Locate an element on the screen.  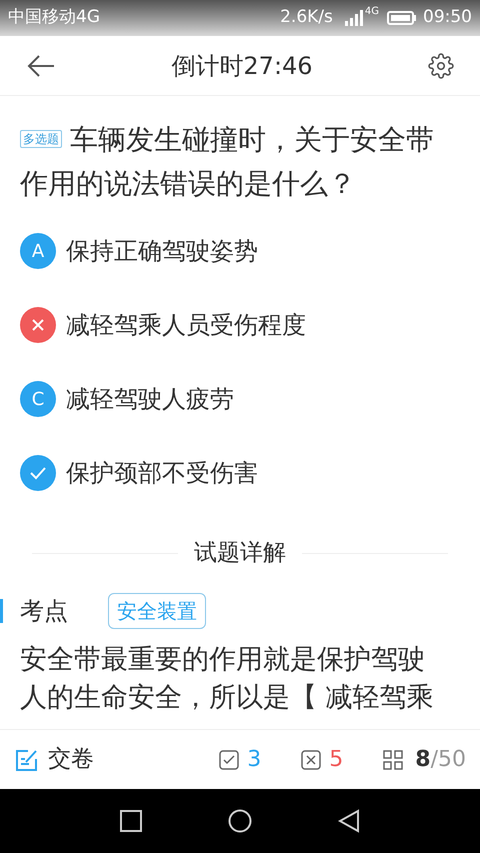
home-circle-icon is located at coordinates (240, 821).